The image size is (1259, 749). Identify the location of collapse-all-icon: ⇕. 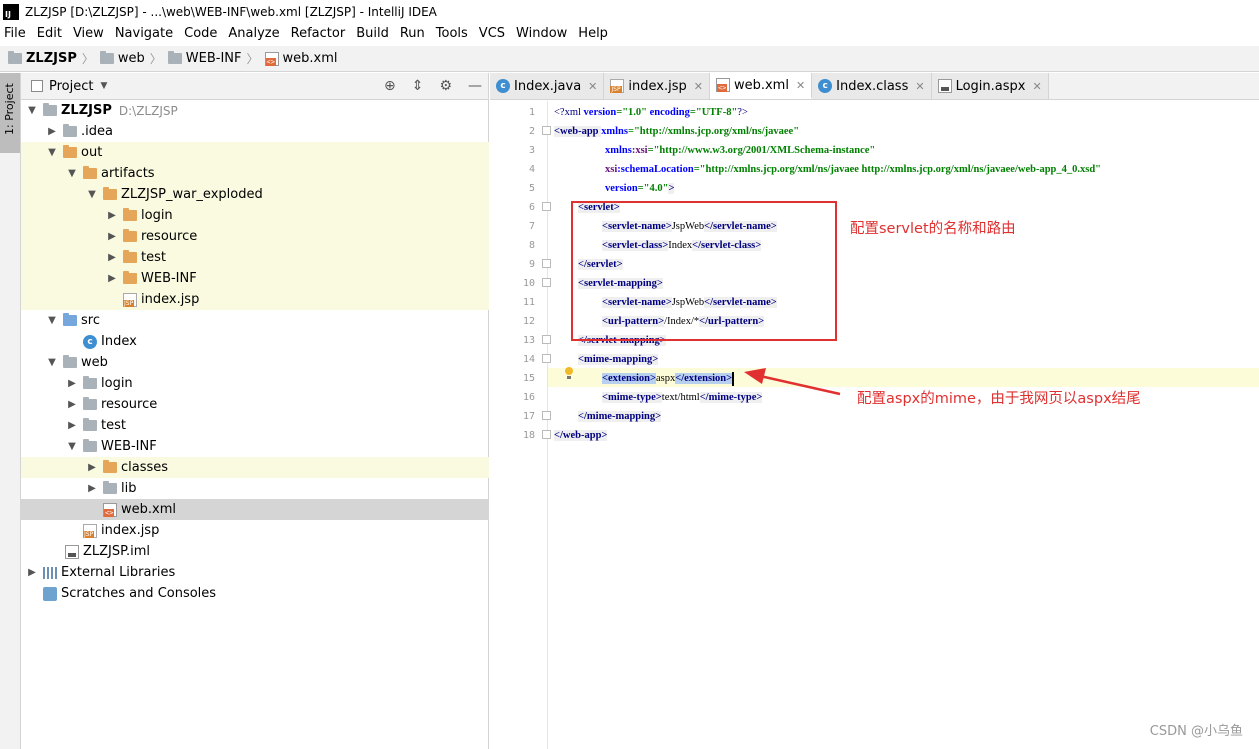
(418, 86).